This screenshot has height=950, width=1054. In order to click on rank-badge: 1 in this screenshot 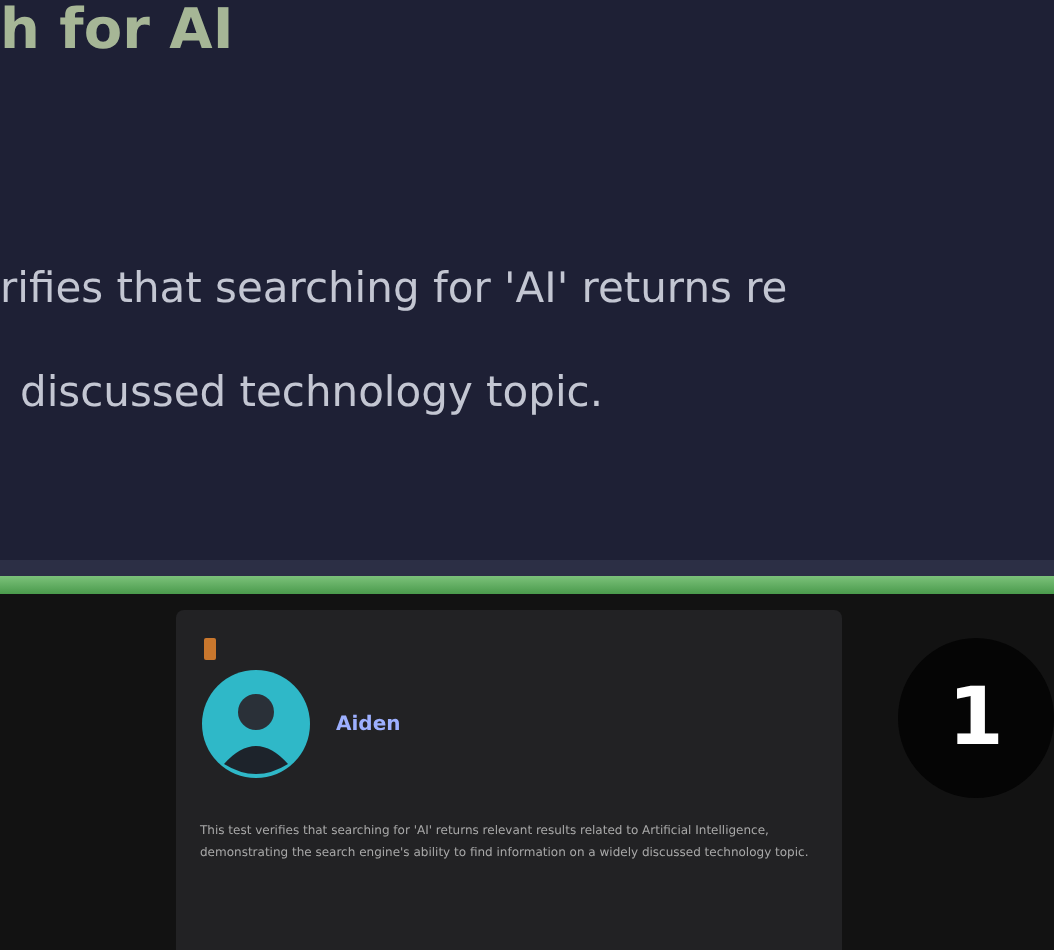, I will do `click(975, 718)`.